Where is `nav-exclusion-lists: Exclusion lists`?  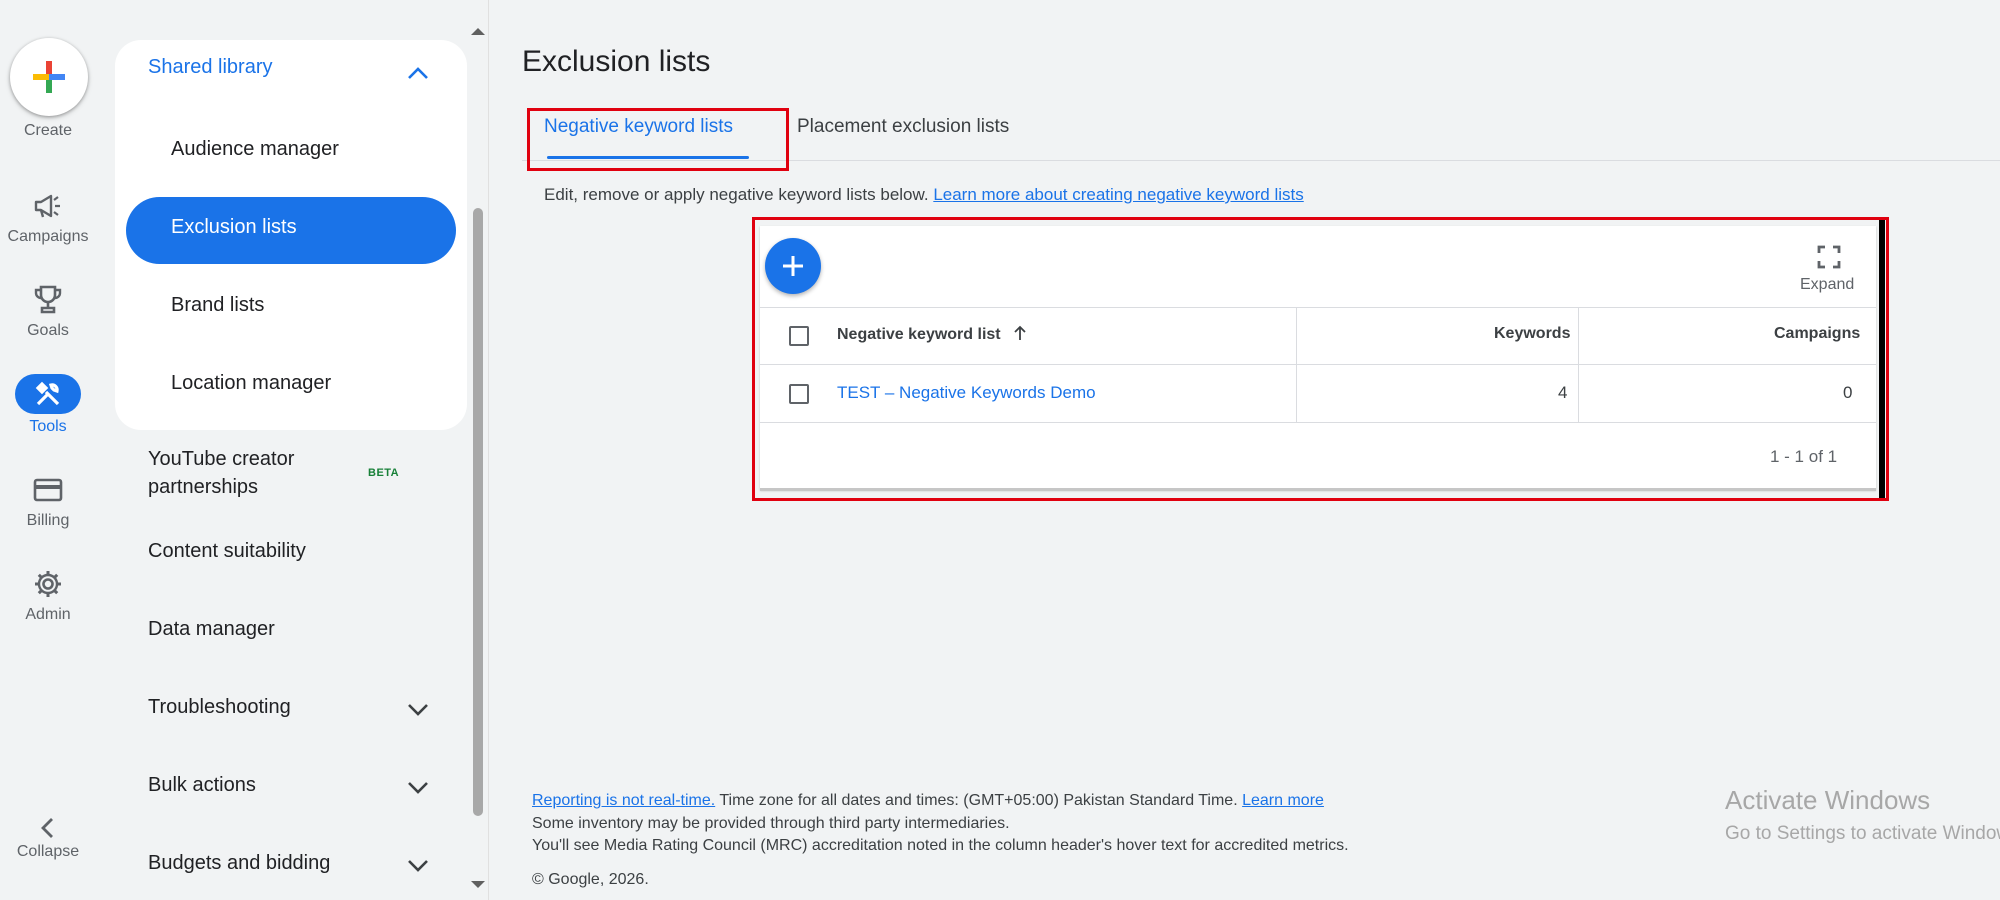 nav-exclusion-lists: Exclusion lists is located at coordinates (234, 227).